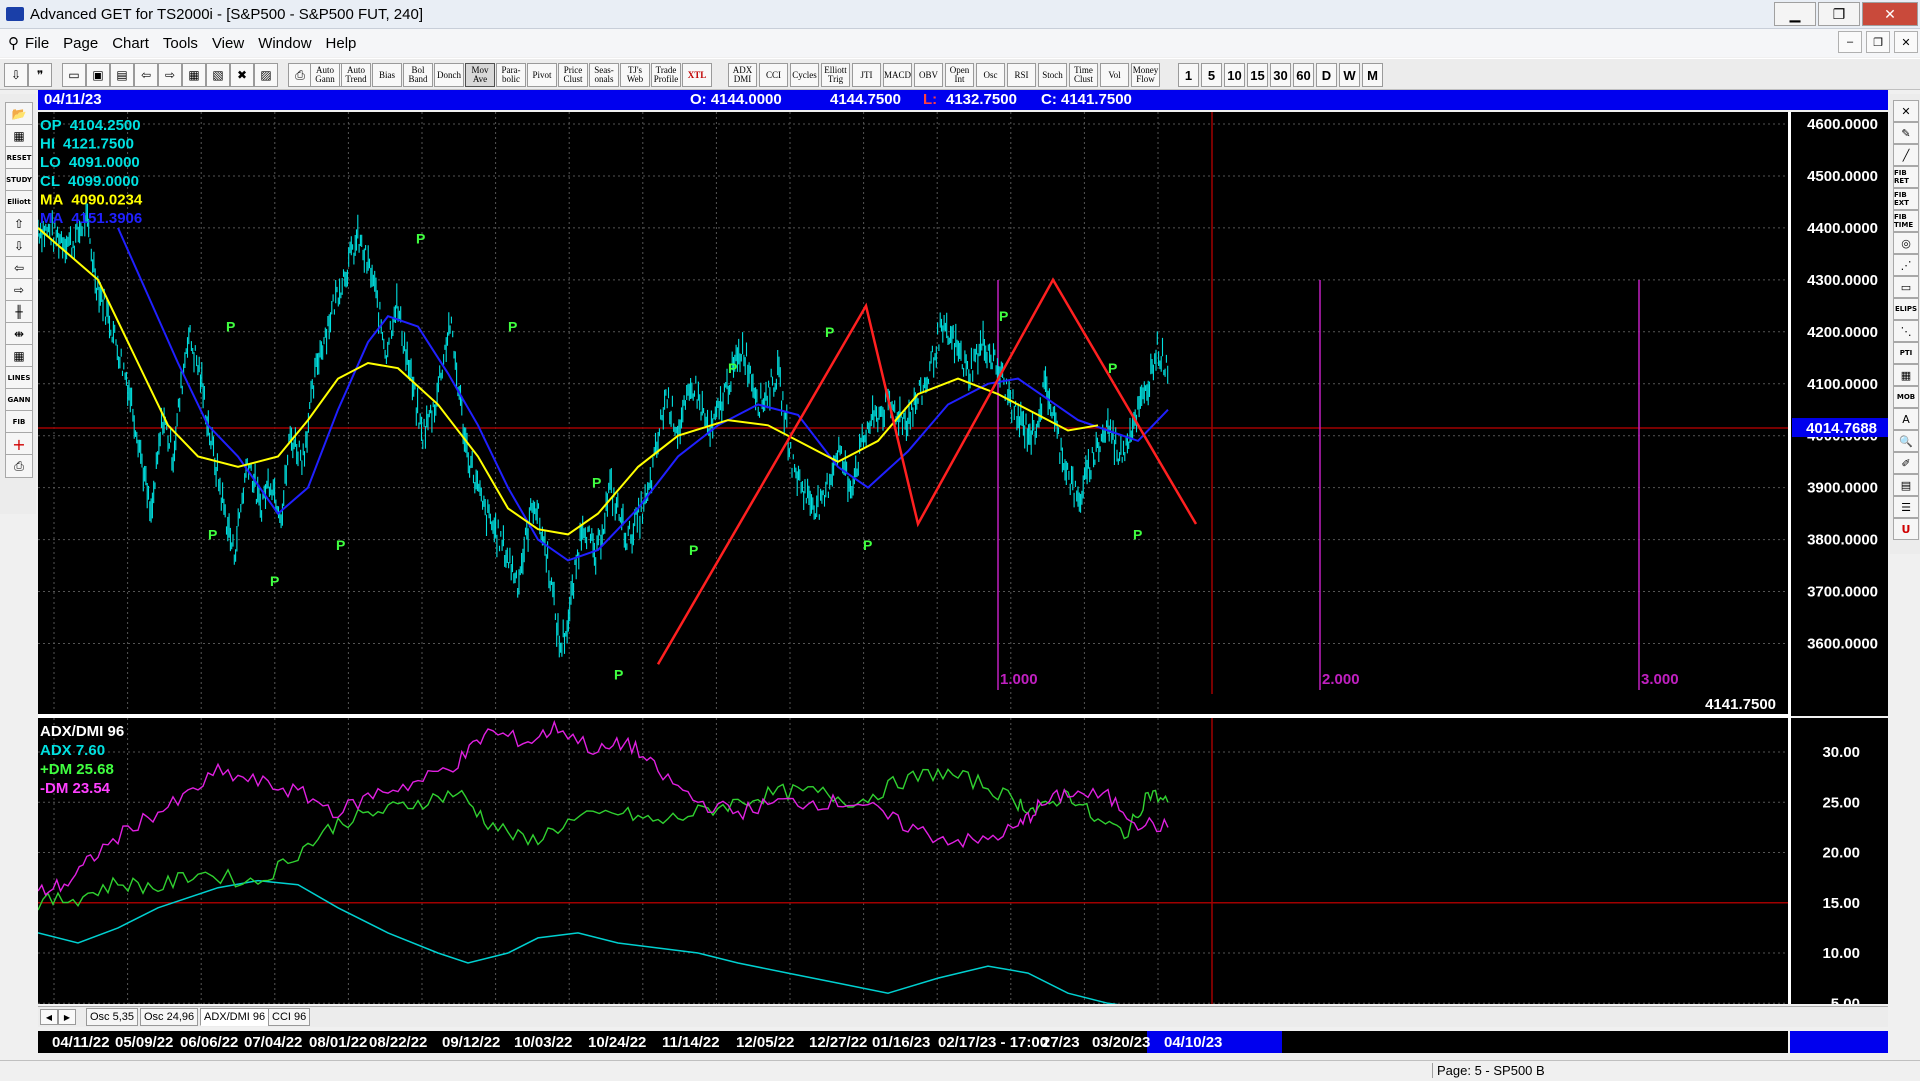  Describe the element at coordinates (697, 75) in the screenshot. I see `study-button-12: XTL` at that location.